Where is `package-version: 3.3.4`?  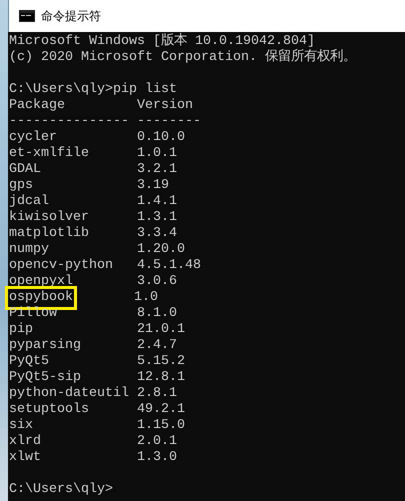
package-version: 3.3.4 is located at coordinates (157, 234).